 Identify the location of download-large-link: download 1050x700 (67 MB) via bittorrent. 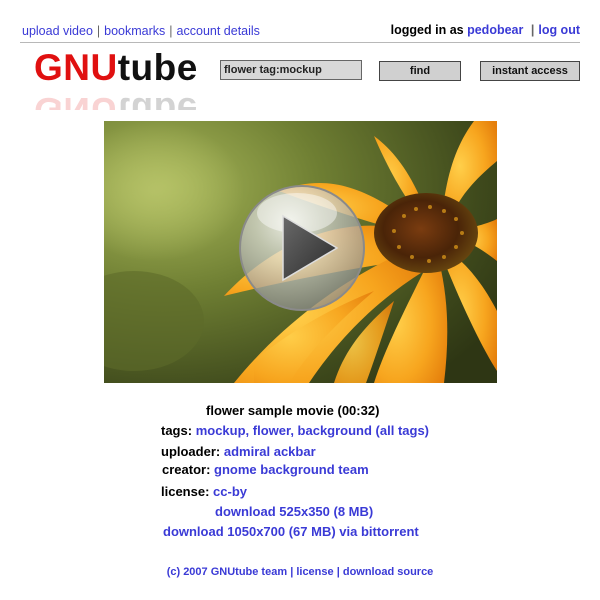
(291, 531).